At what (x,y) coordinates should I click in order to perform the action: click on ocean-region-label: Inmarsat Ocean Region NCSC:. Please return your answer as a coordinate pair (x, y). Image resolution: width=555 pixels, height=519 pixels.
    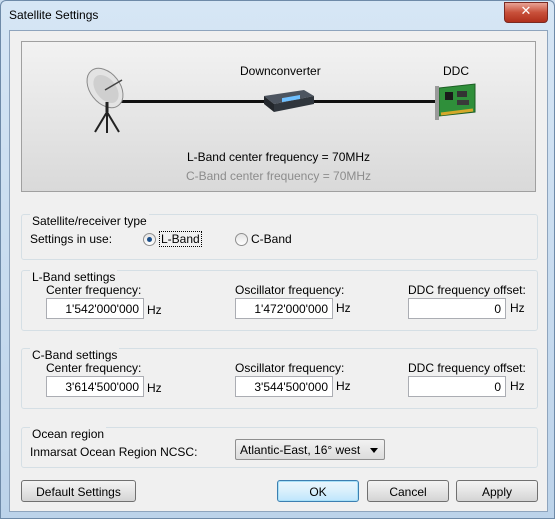
    Looking at the image, I should click on (114, 452).